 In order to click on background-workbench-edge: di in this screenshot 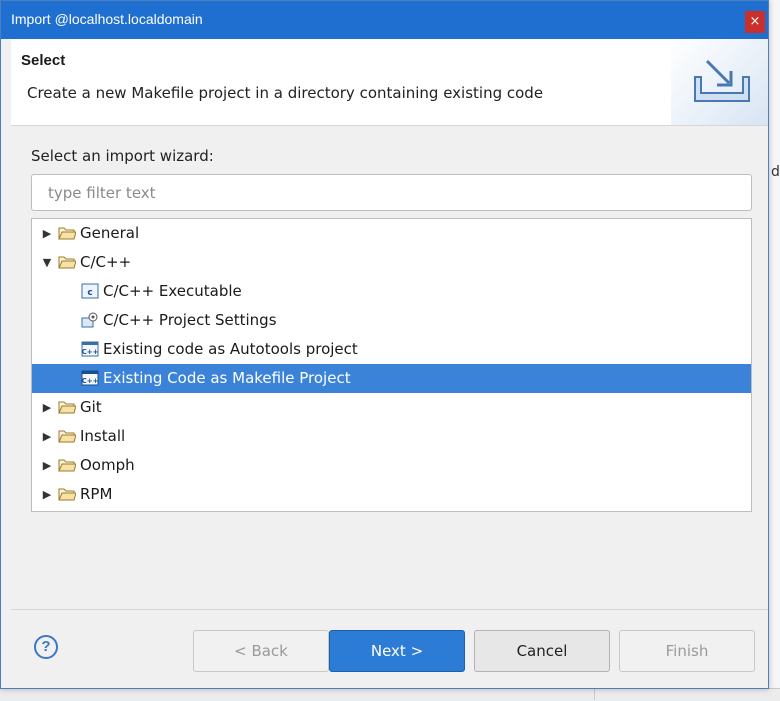, I will do `click(774, 350)`.